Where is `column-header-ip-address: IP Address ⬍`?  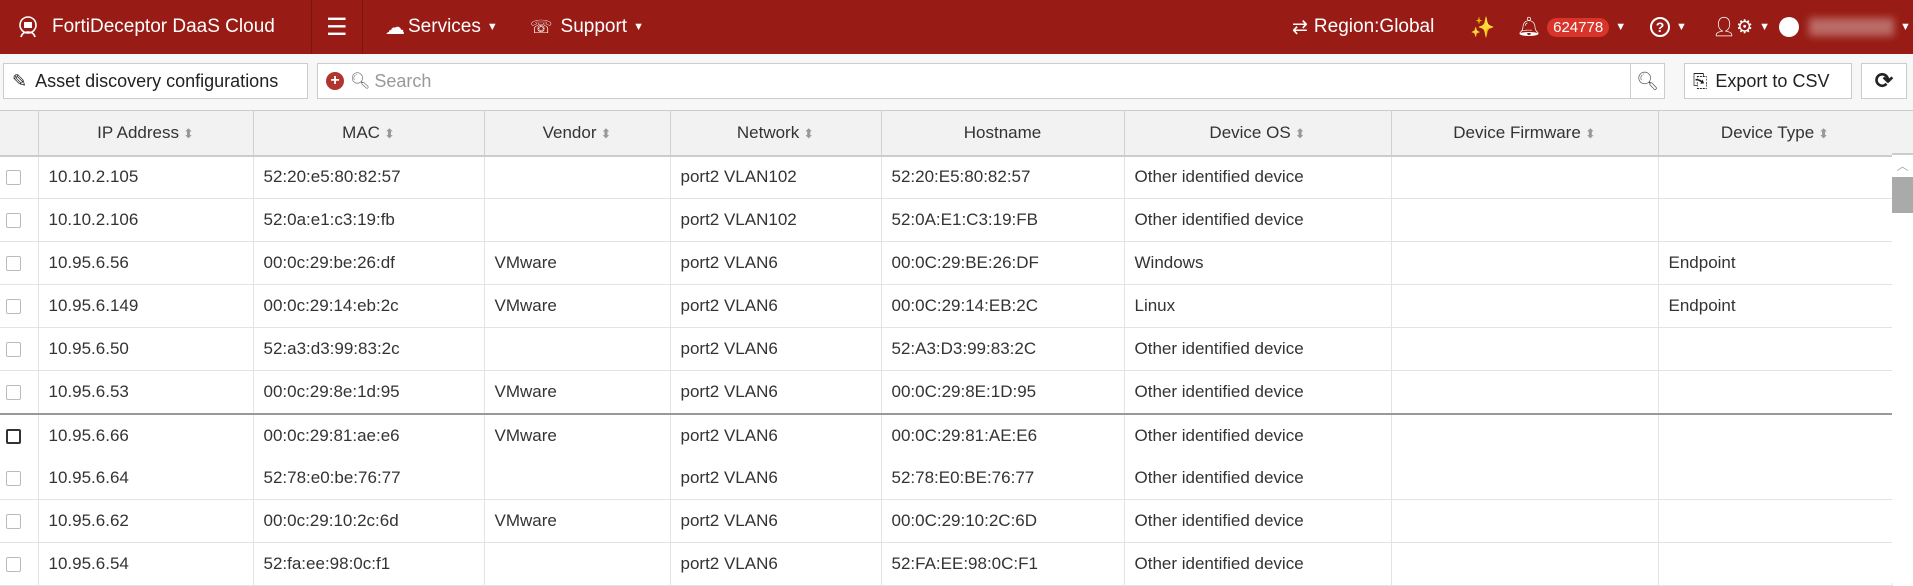 column-header-ip-address: IP Address ⬍ is located at coordinates (146, 133).